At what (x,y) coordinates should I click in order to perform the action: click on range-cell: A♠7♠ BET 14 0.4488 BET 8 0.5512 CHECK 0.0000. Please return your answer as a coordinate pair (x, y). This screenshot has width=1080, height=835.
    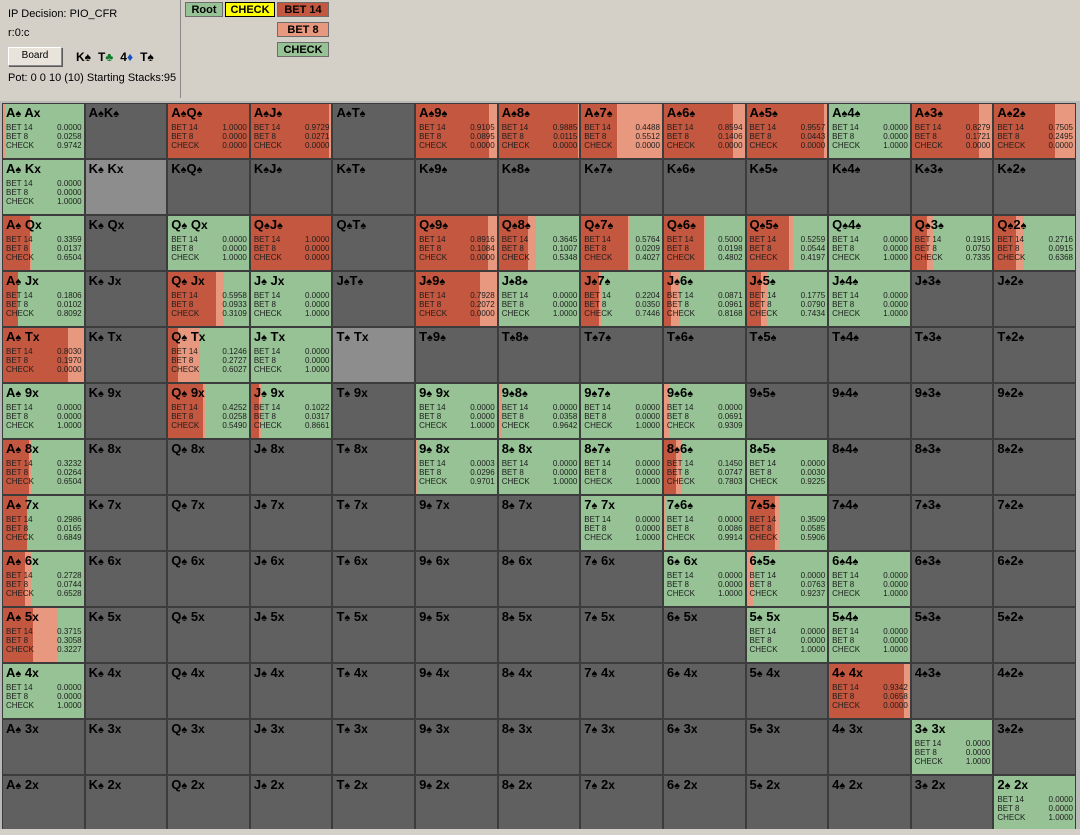
    Looking at the image, I should click on (621, 131).